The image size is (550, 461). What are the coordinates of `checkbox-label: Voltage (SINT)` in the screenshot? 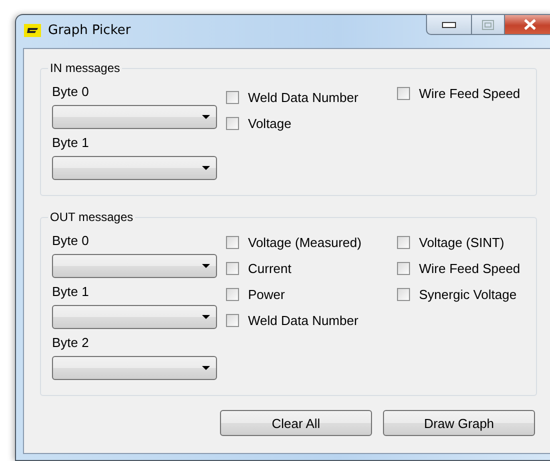 It's located at (461, 242).